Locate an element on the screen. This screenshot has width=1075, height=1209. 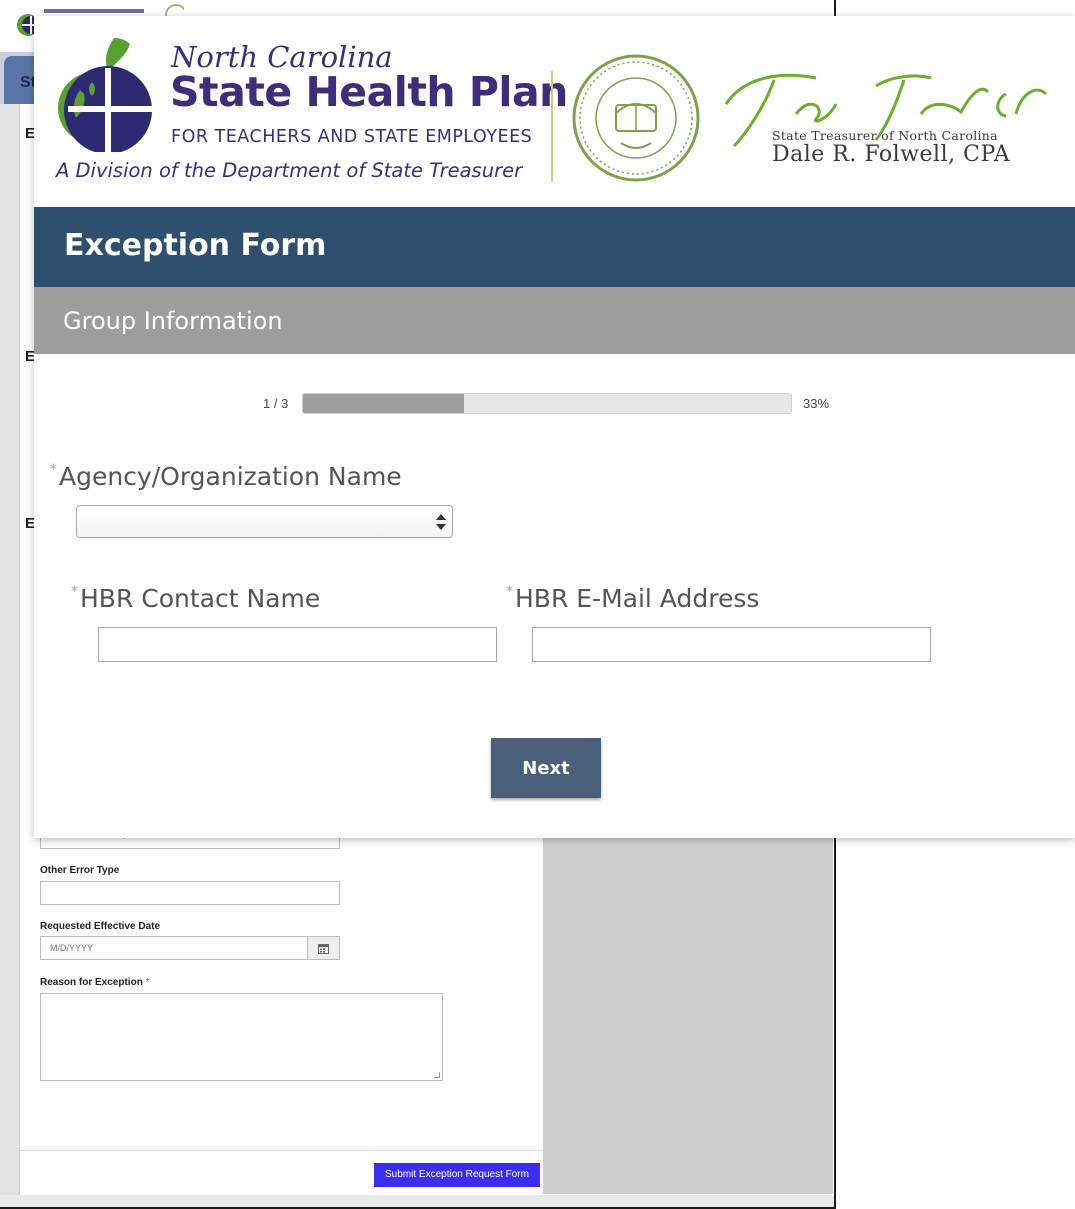
hbr-email-label: *HBR E-Mail Address is located at coordinates (632, 598).